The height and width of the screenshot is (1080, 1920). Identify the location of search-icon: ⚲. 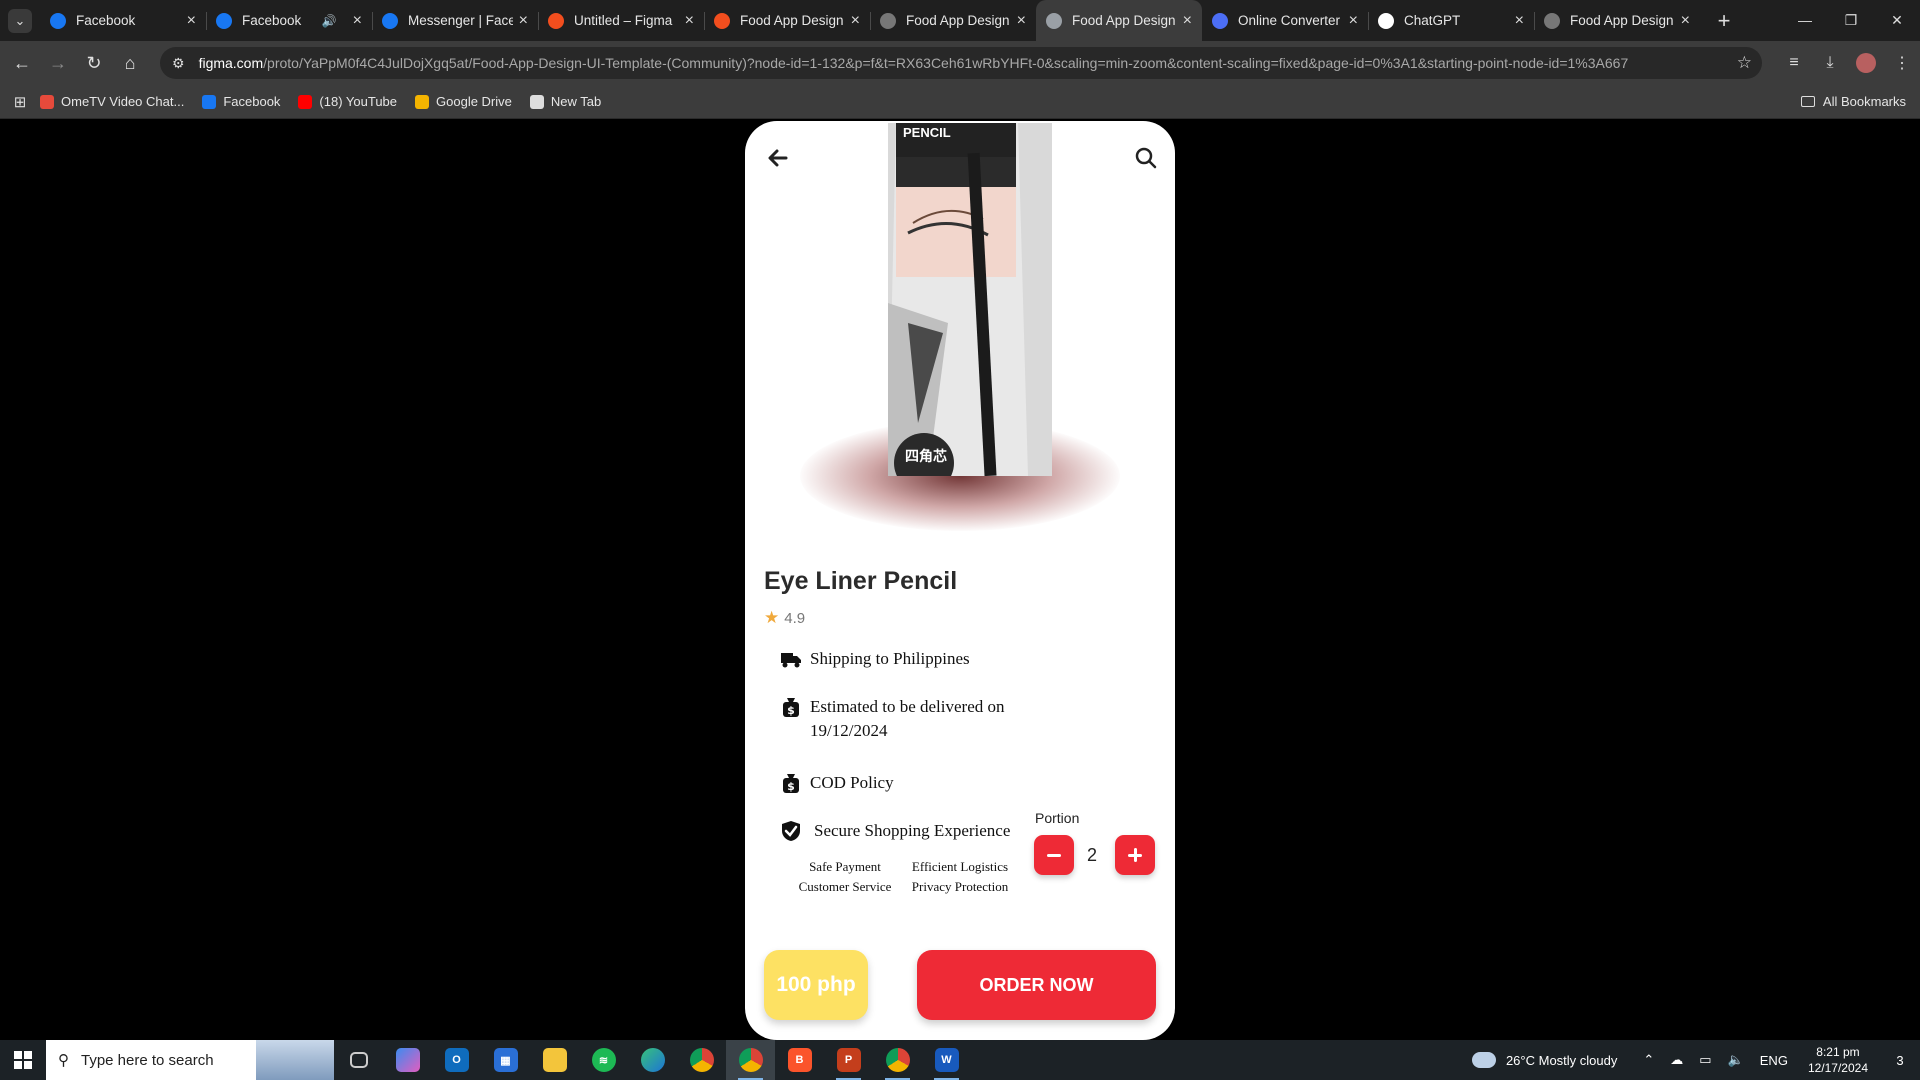
(63, 1060).